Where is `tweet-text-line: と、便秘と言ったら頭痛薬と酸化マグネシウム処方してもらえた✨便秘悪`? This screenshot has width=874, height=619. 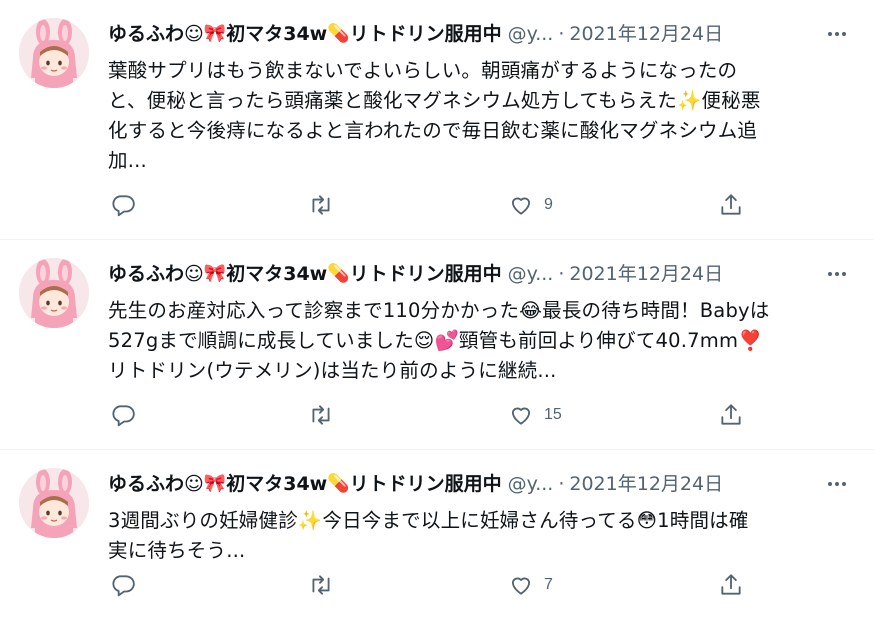
tweet-text-line: と、便秘と言ったら頭痛薬と酸化マグネシウム処方してもらえた✨便秘悪 is located at coordinates (434, 100).